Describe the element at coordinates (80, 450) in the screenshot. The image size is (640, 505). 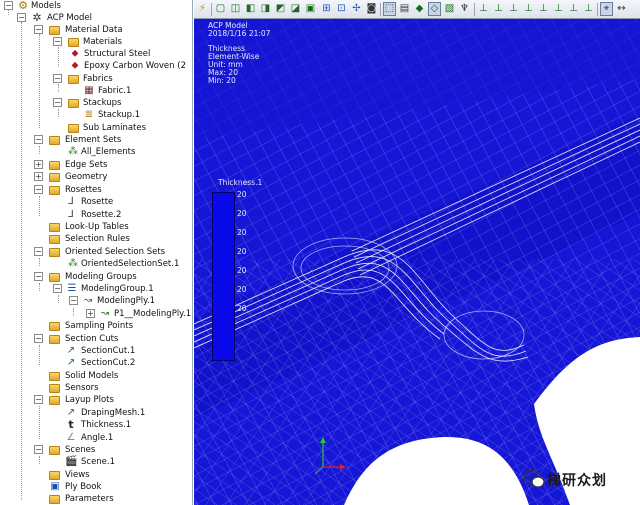
I see `tree-label: Scenes` at that location.